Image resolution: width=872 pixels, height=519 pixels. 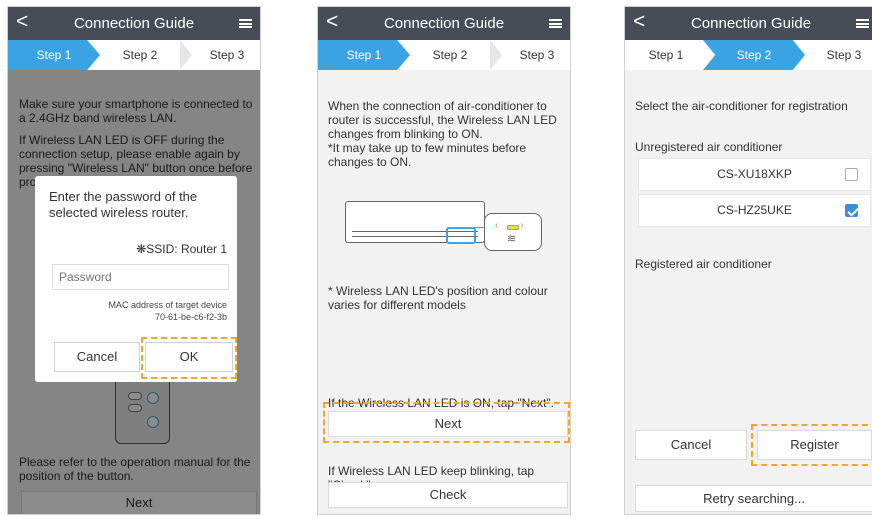 I want to click on led-highlight, so click(x=461, y=235).